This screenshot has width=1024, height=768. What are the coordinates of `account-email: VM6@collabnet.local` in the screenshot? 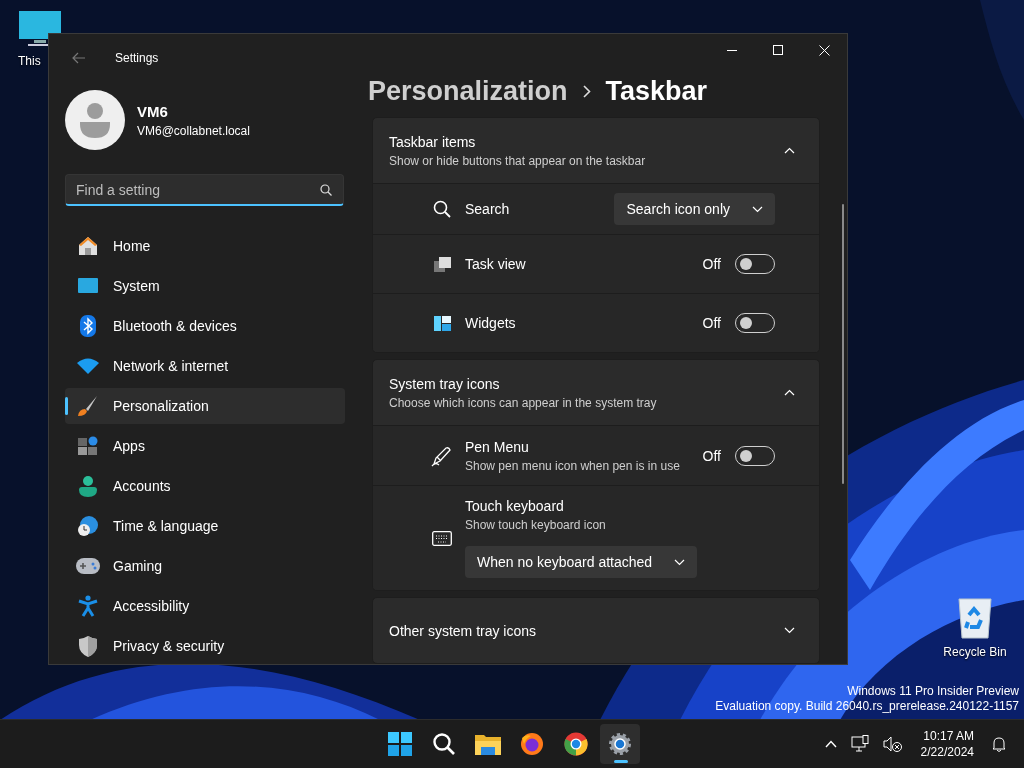 It's located at (193, 130).